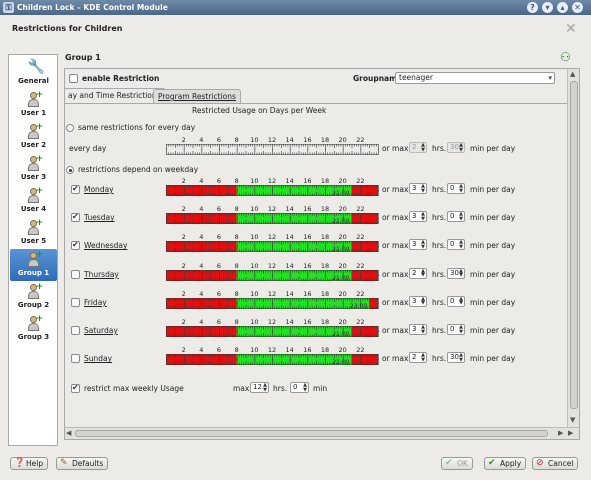  Describe the element at coordinates (75, 274) in the screenshot. I see `day-checkbox-thursday` at that location.